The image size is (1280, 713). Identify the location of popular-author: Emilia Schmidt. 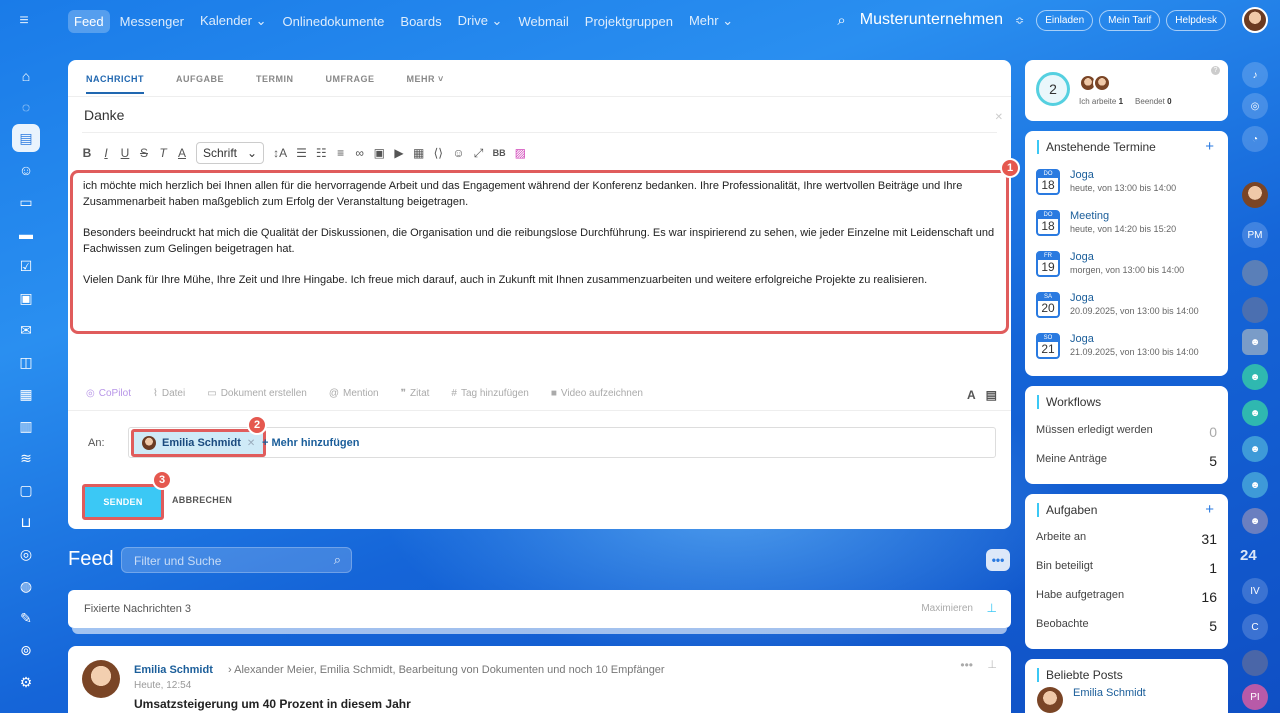
(1109, 693).